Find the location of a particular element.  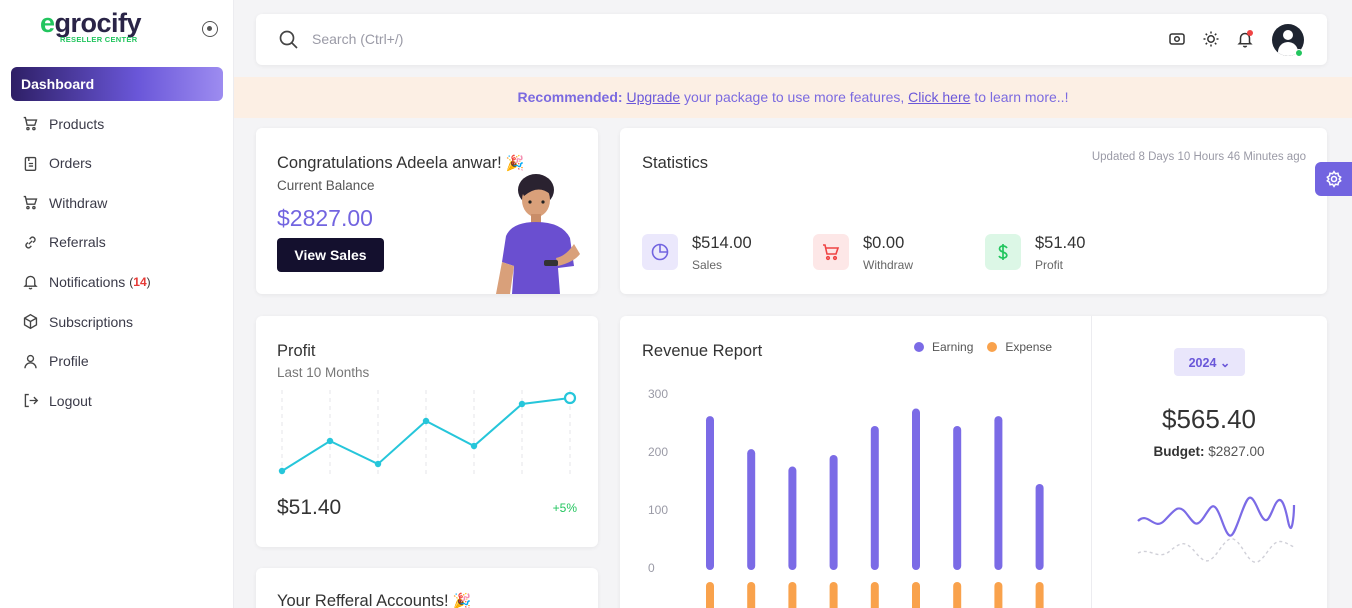

notification-count-badge: (14) is located at coordinates (140, 281).